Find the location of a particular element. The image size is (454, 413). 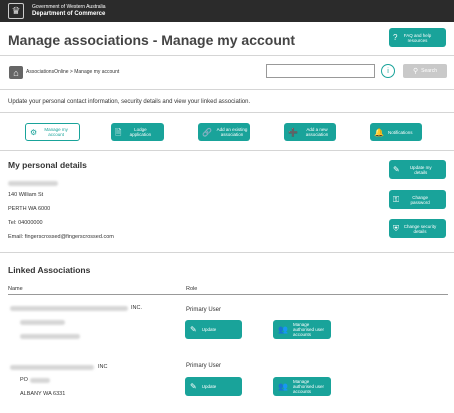

link-icon: 🔗 is located at coordinates (207, 132).